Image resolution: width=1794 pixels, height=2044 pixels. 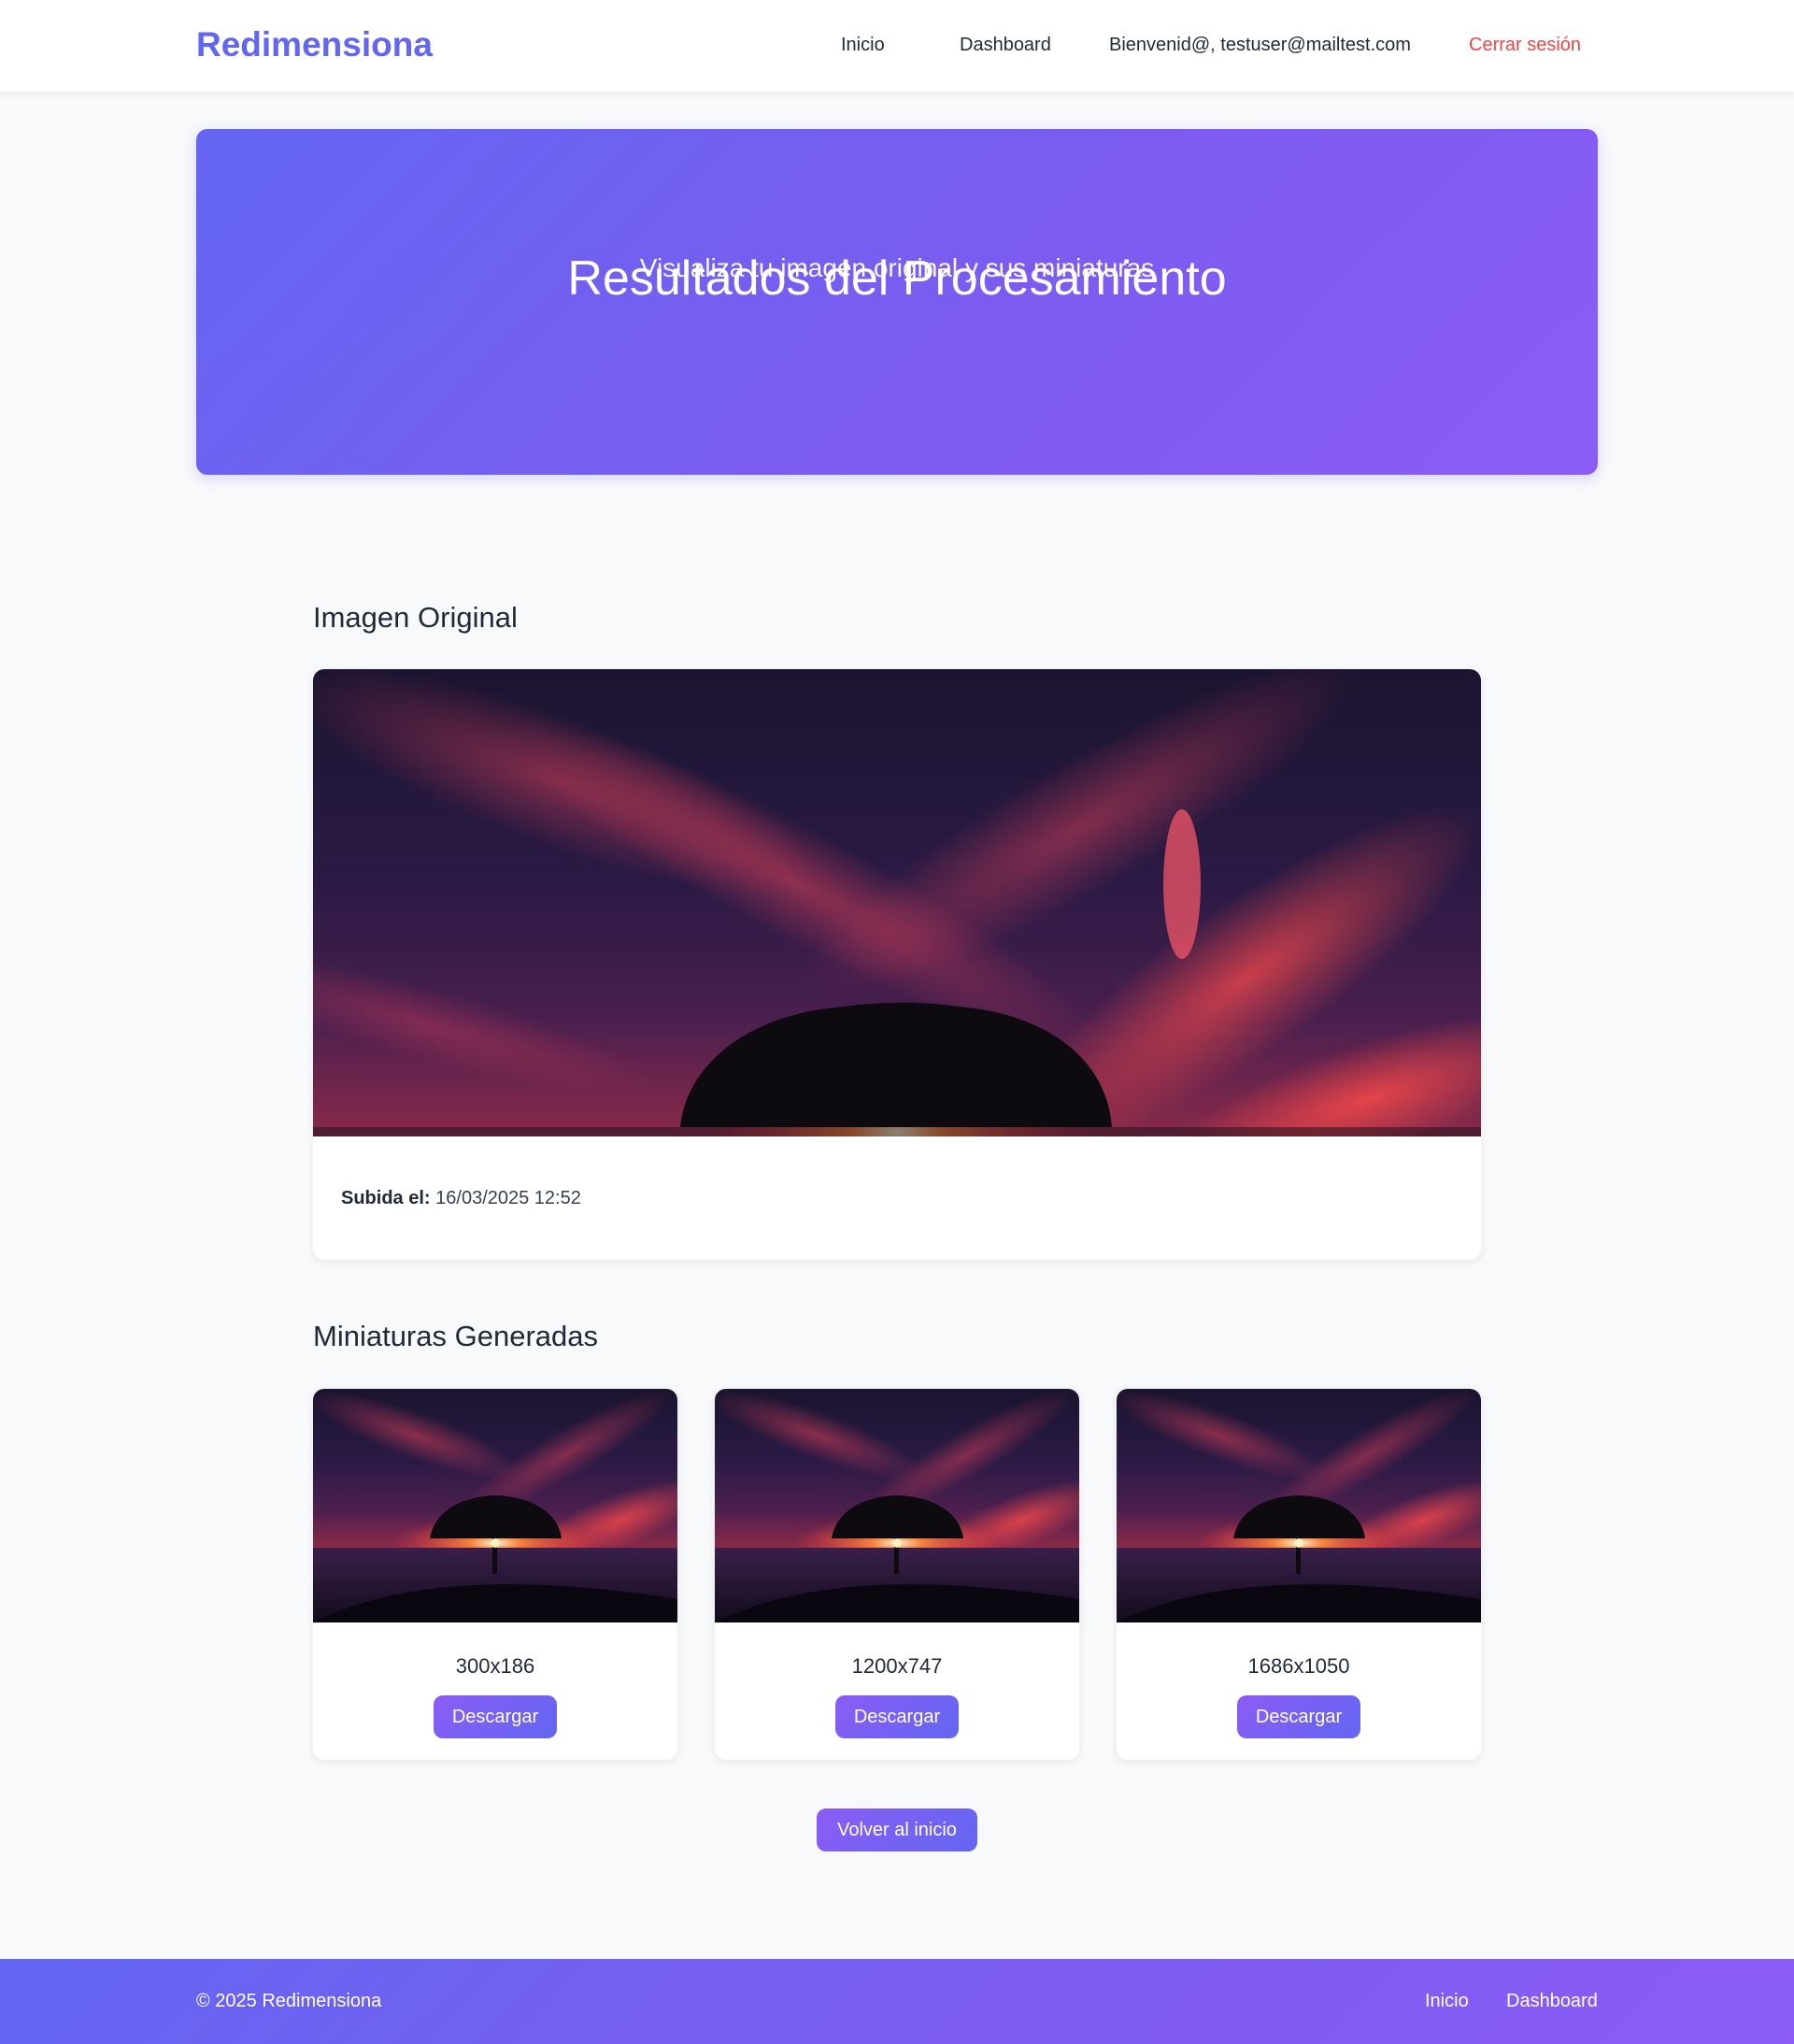 I want to click on thumbnail-card: 1200x747 Descargar, so click(x=897, y=1574).